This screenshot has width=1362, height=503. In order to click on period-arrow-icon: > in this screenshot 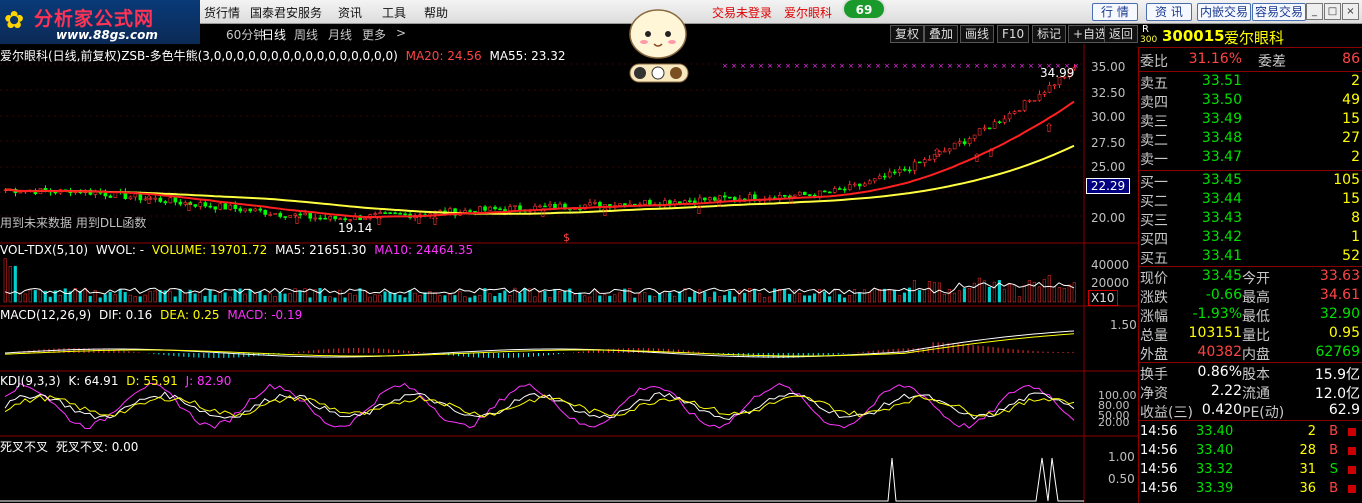, I will do `click(401, 33)`.